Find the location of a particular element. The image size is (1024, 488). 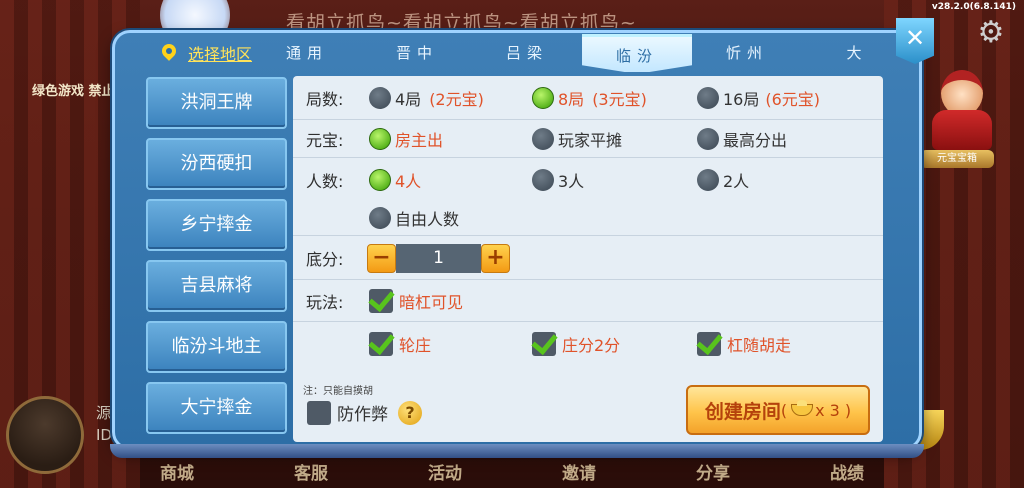

create-room-label: 创建房间 is located at coordinates (742, 411).